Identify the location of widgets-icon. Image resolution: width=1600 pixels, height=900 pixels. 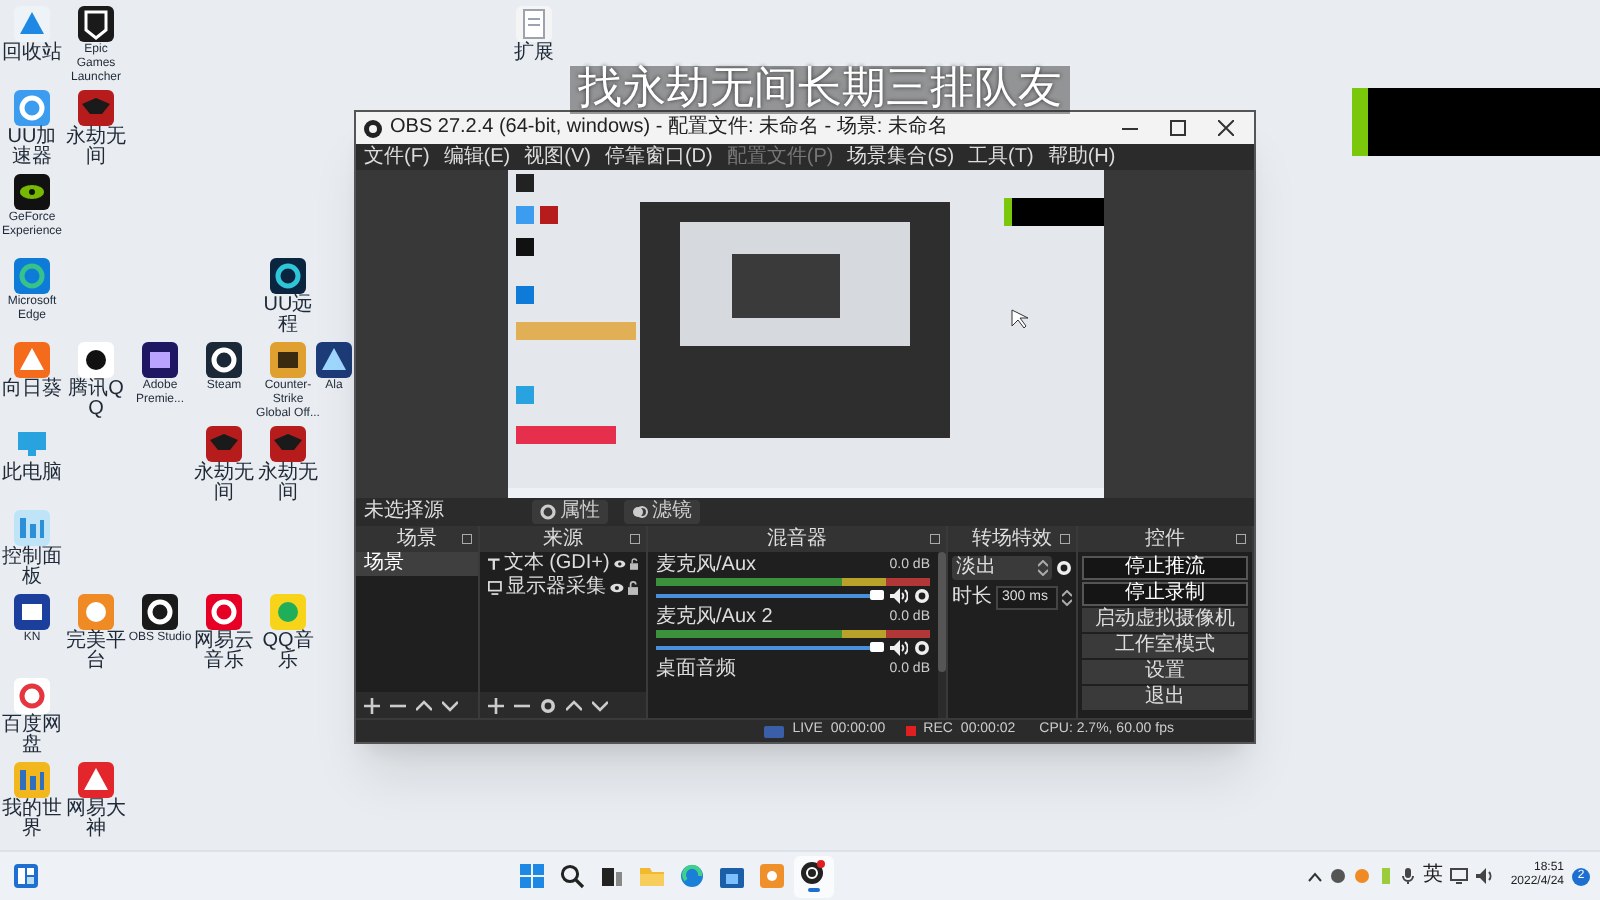
(26, 876).